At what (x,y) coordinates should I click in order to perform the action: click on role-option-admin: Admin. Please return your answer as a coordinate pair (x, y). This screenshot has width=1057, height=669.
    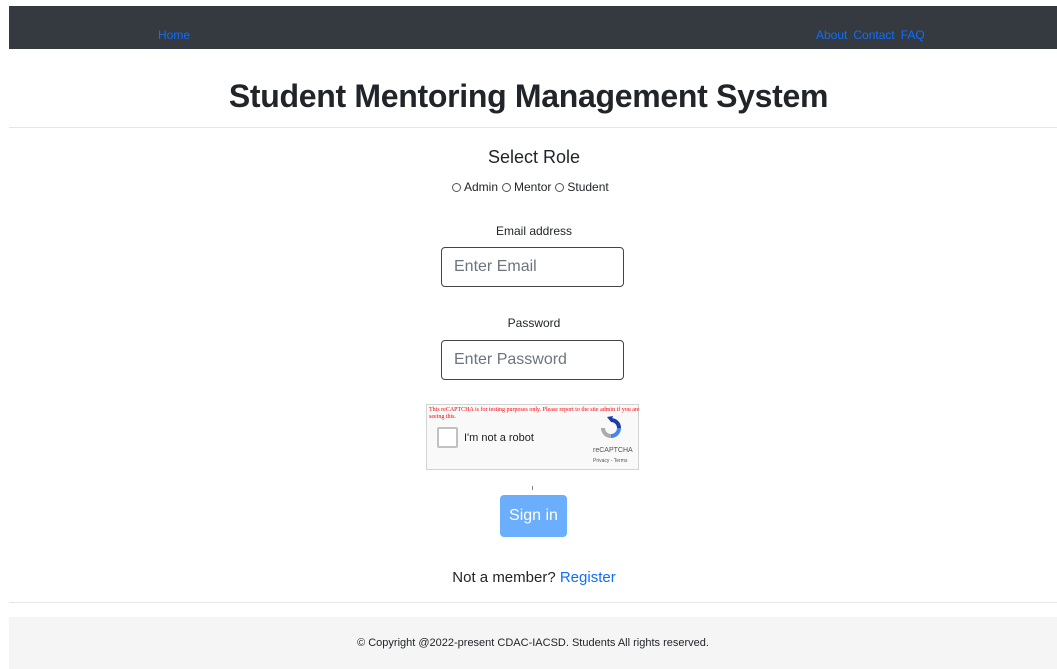
    Looking at the image, I should click on (475, 187).